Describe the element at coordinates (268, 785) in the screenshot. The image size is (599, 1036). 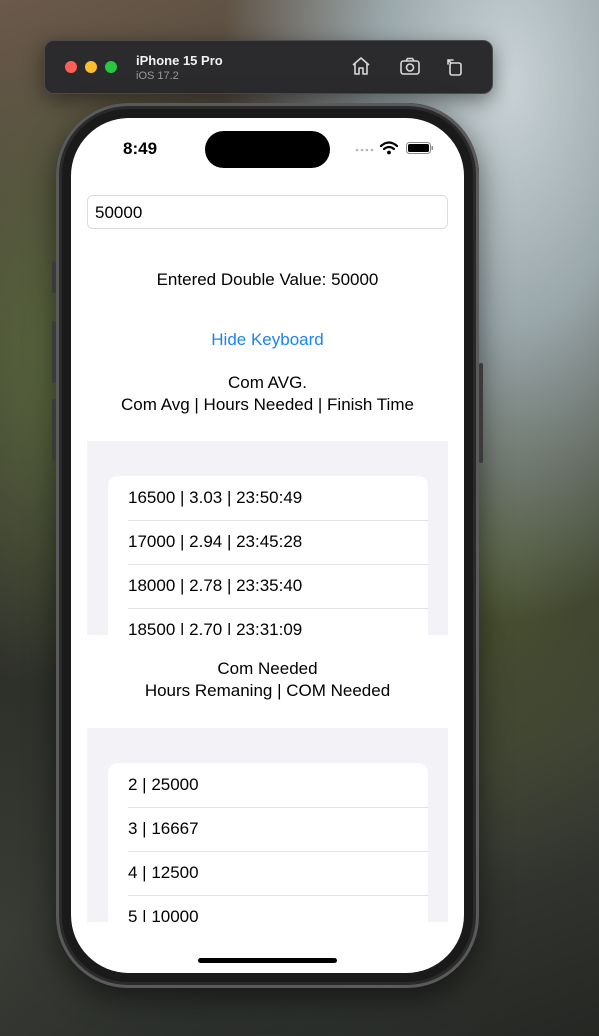
I see `list-item: 2 | 25000` at that location.